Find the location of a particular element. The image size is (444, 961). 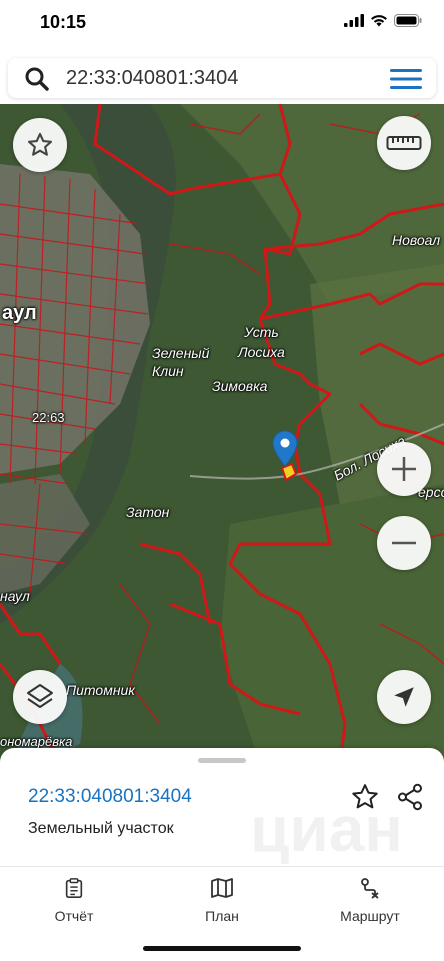

parcel-info-sheet: циан 22:33:040801:3404 Земельный участок is located at coordinates (222, 808).